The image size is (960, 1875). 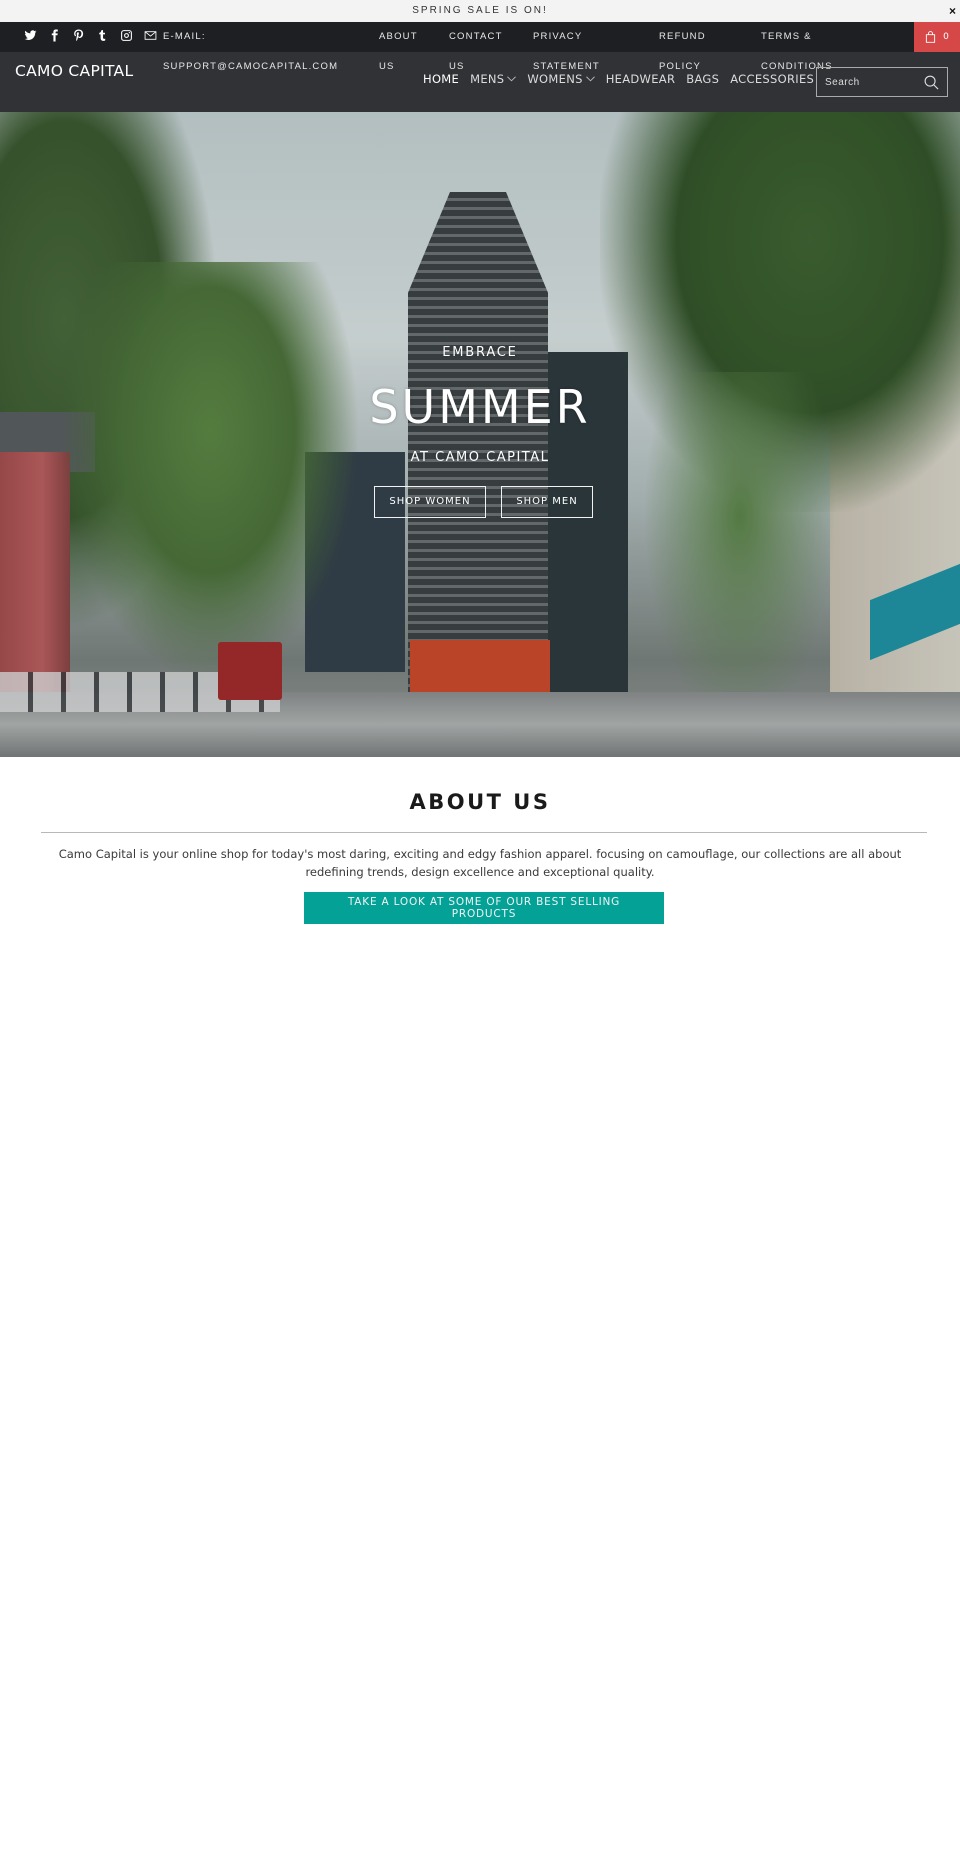 I want to click on toplink-privacy-statement: PRIVACY, so click(x=557, y=37).